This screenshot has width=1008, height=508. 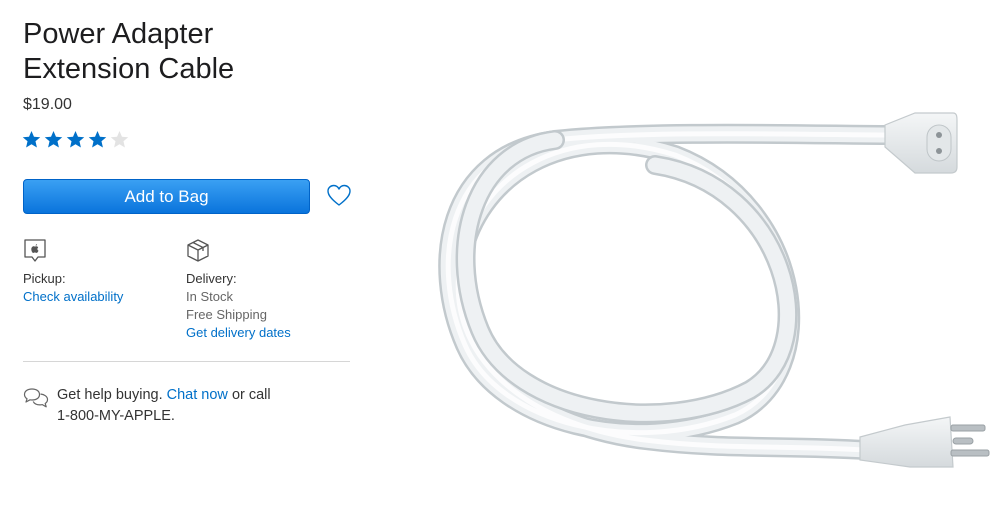 What do you see at coordinates (47, 104) in the screenshot?
I see `product-price: $19.00` at bounding box center [47, 104].